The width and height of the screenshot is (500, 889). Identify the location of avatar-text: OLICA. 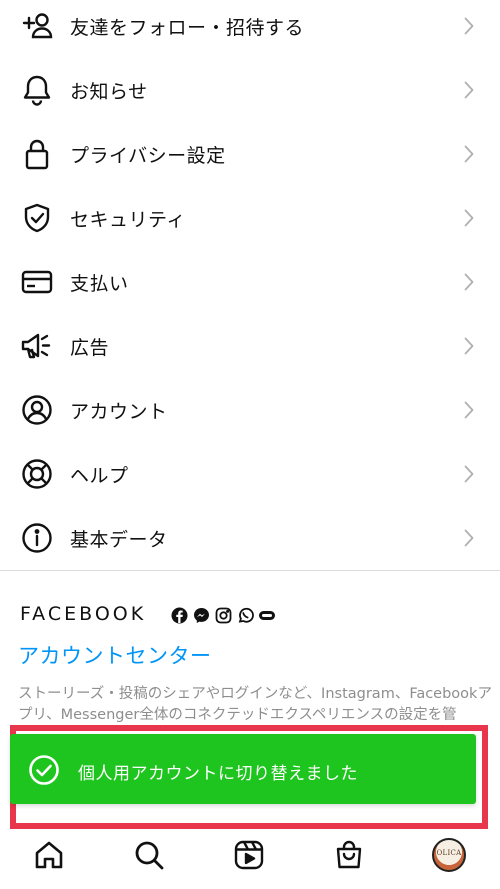
(449, 853).